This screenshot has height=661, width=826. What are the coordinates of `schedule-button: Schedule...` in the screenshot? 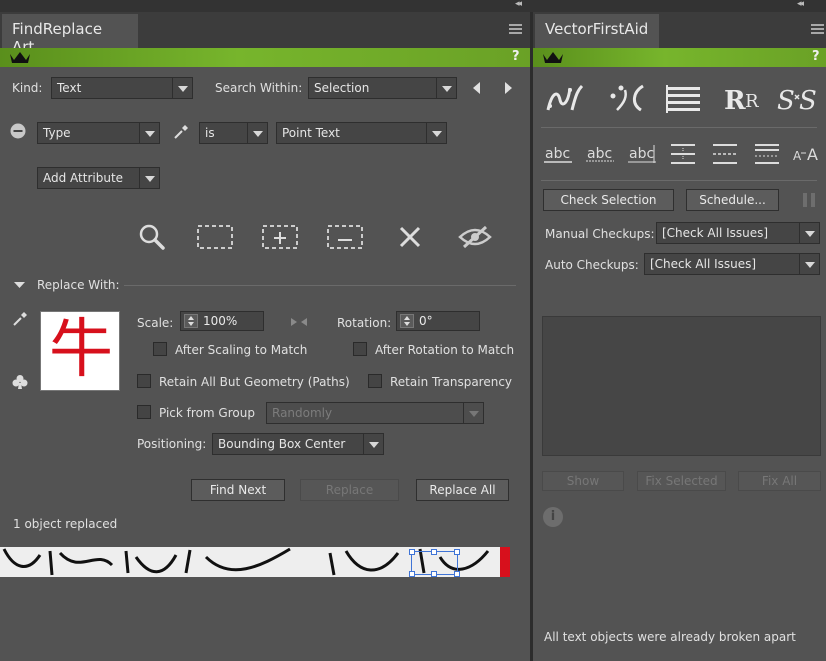 It's located at (732, 200).